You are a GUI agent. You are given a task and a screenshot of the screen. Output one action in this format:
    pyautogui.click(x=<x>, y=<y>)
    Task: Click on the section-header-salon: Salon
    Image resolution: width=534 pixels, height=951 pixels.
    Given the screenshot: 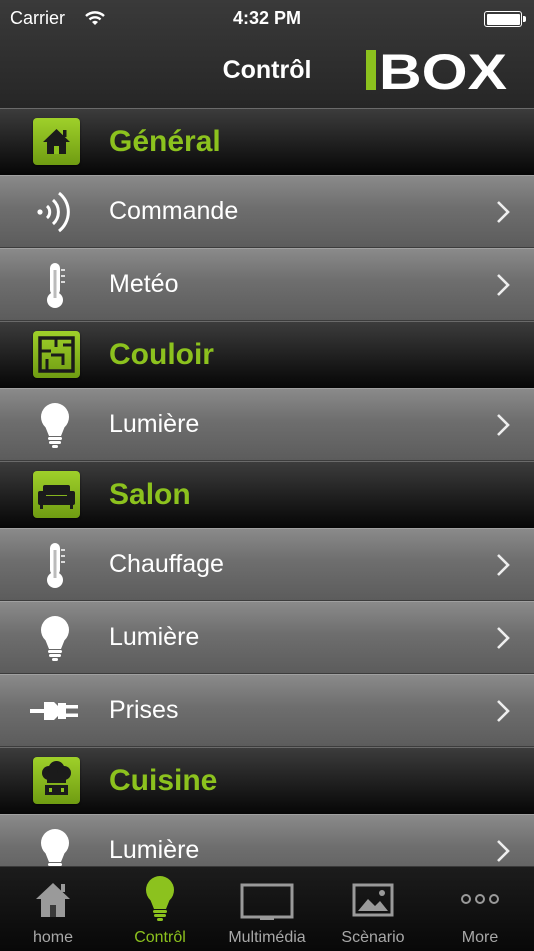 What is the action you would take?
    pyautogui.click(x=267, y=494)
    